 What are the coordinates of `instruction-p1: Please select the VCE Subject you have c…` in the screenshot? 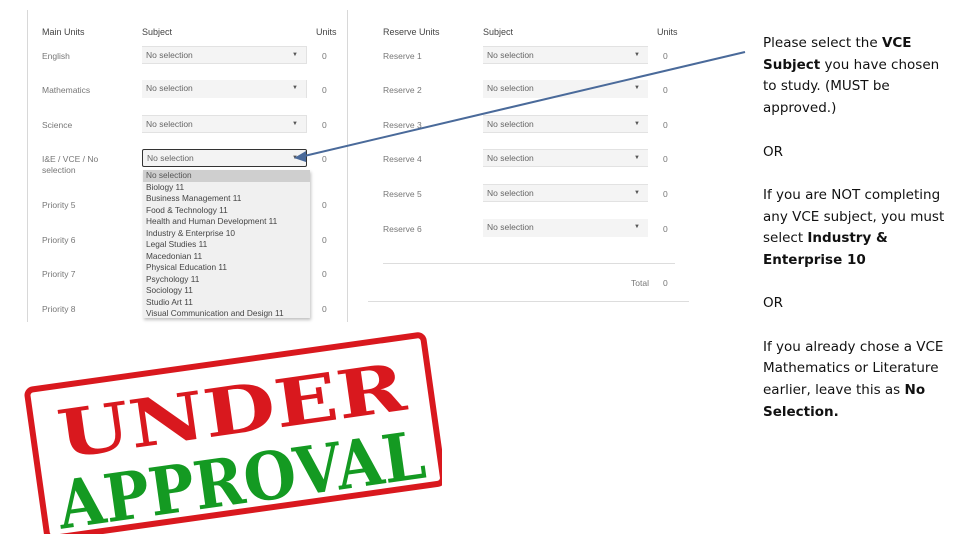 It's located at (851, 76).